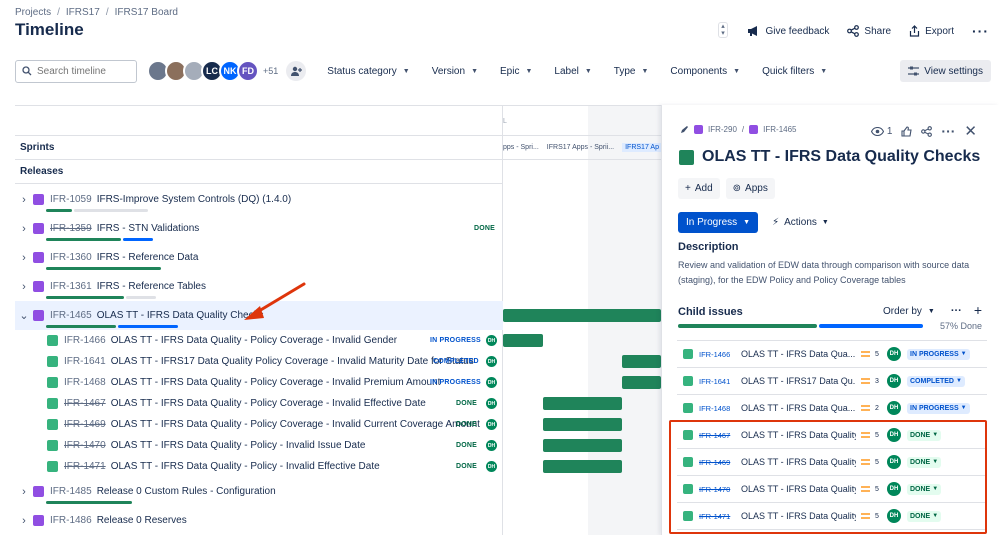 Image resolution: width=999 pixels, height=535 pixels. What do you see at coordinates (455, 71) in the screenshot?
I see `filter-version: Version ▼` at bounding box center [455, 71].